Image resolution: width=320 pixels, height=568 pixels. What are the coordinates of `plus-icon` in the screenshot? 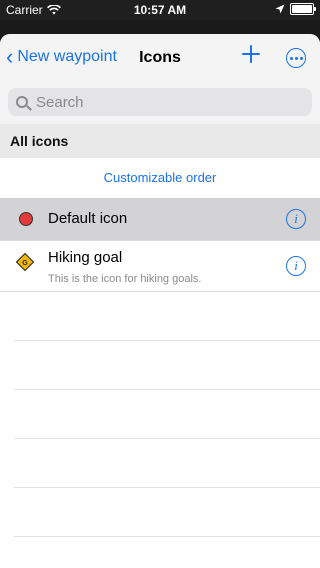 It's located at (251, 54).